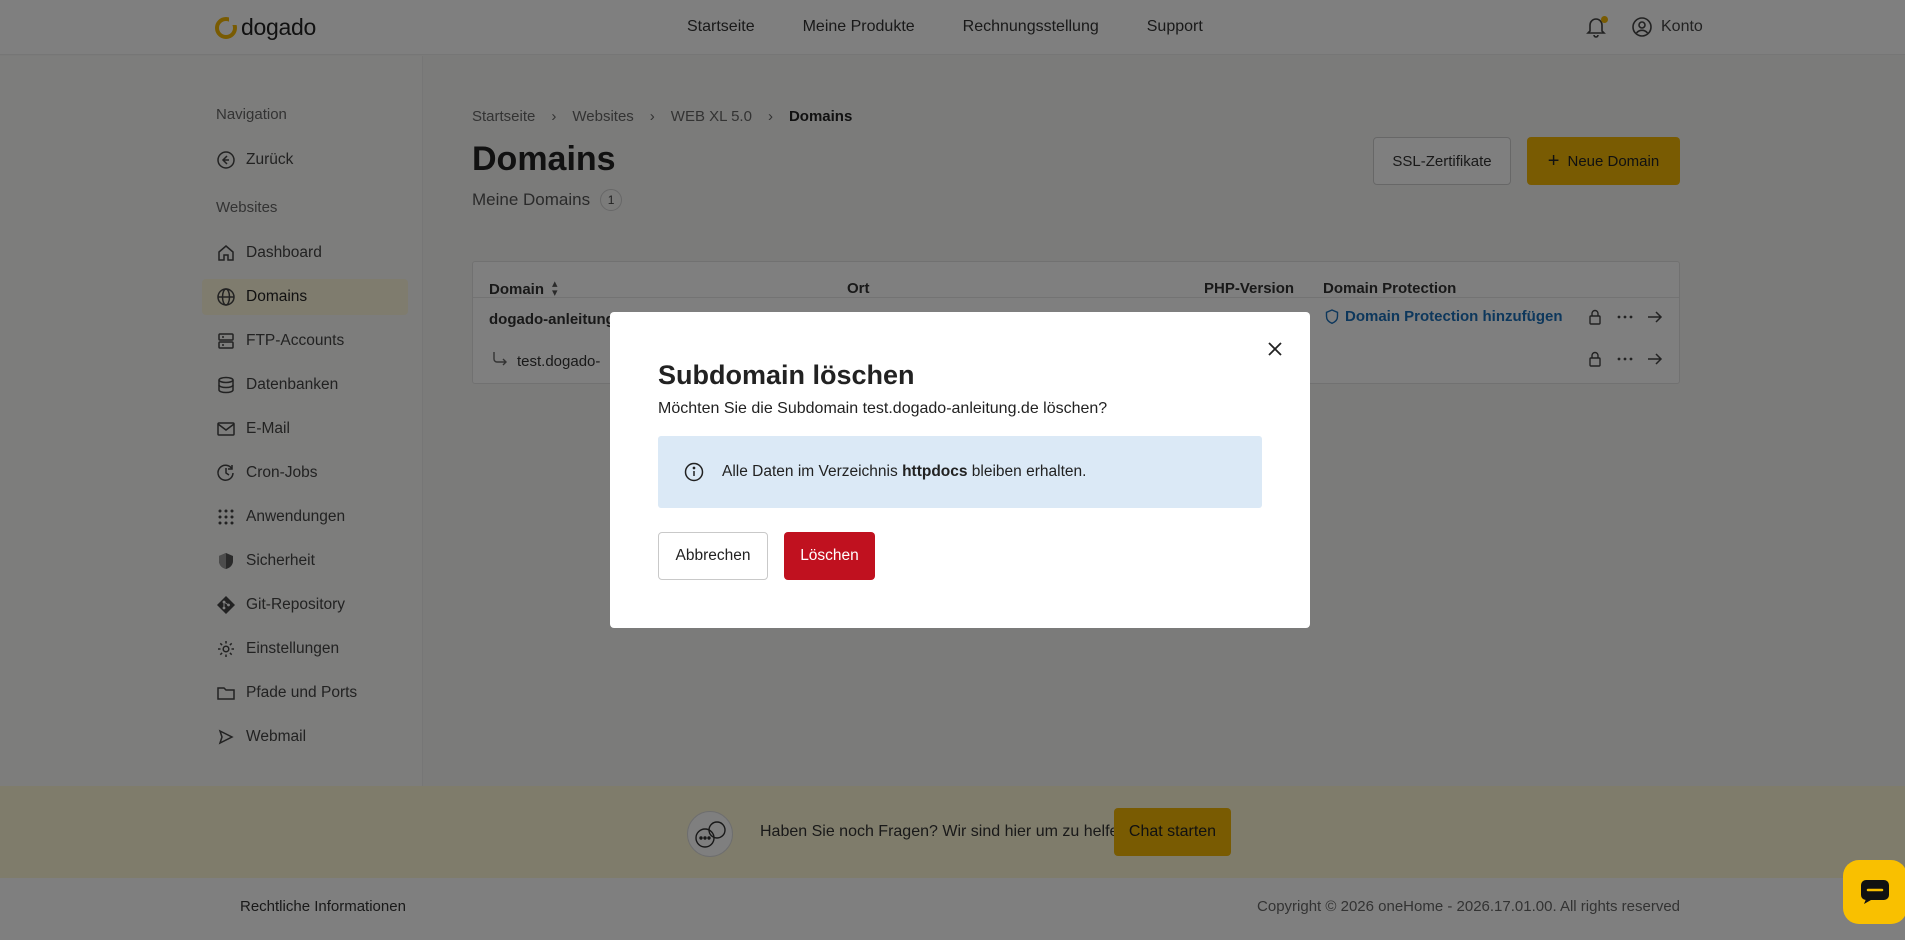 This screenshot has width=1905, height=940. Describe the element at coordinates (713, 556) in the screenshot. I see `cancel-button: Abbrechen` at that location.